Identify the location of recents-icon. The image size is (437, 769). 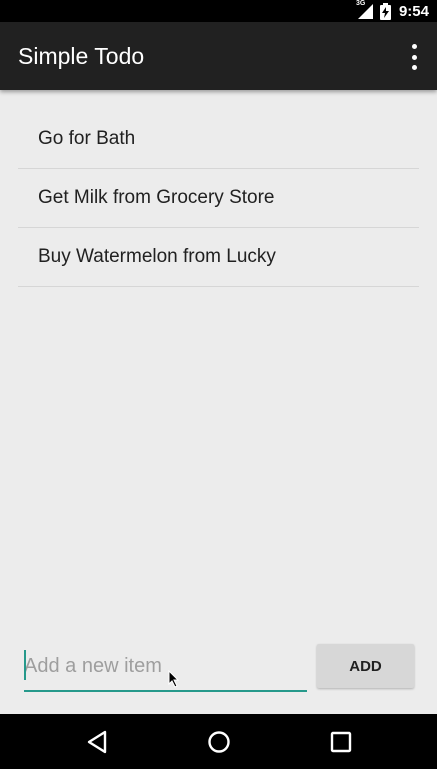
(341, 742).